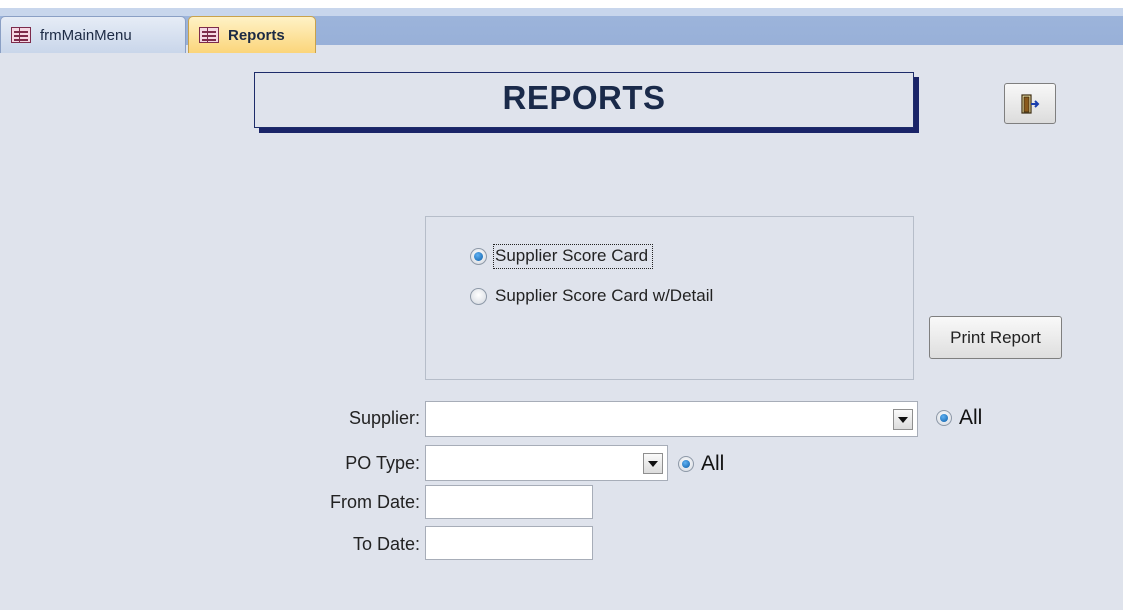  What do you see at coordinates (509, 543) in the screenshot?
I see `to-date-field` at bounding box center [509, 543].